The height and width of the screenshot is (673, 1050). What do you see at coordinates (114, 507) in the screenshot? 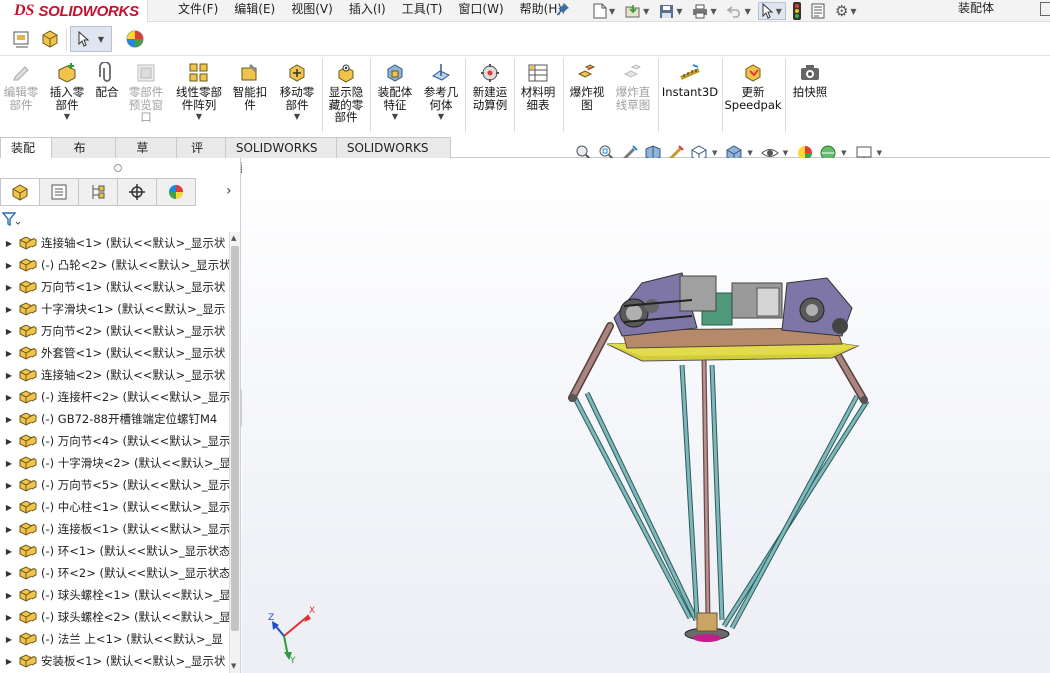
I see `tree-row: ▶ (-) 中心柱<1> (默认<<默认>_显示` at bounding box center [114, 507].